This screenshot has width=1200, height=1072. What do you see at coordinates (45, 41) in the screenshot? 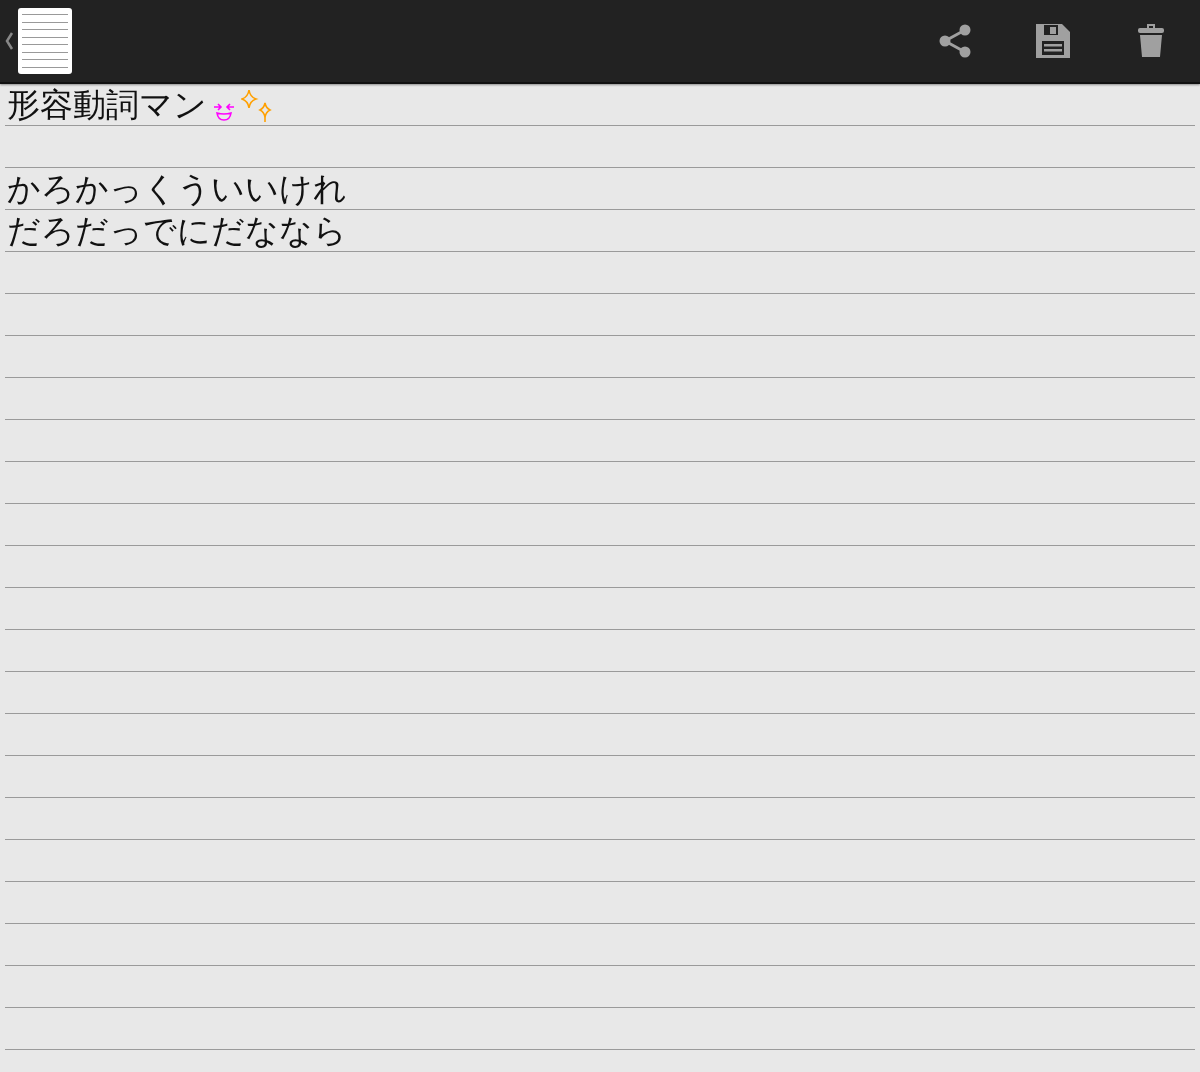
I see `notepad-icon` at bounding box center [45, 41].